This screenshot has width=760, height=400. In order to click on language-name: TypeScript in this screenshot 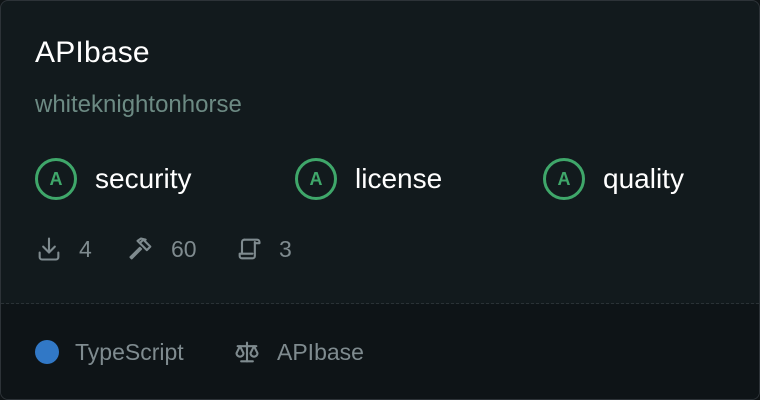, I will do `click(129, 351)`.